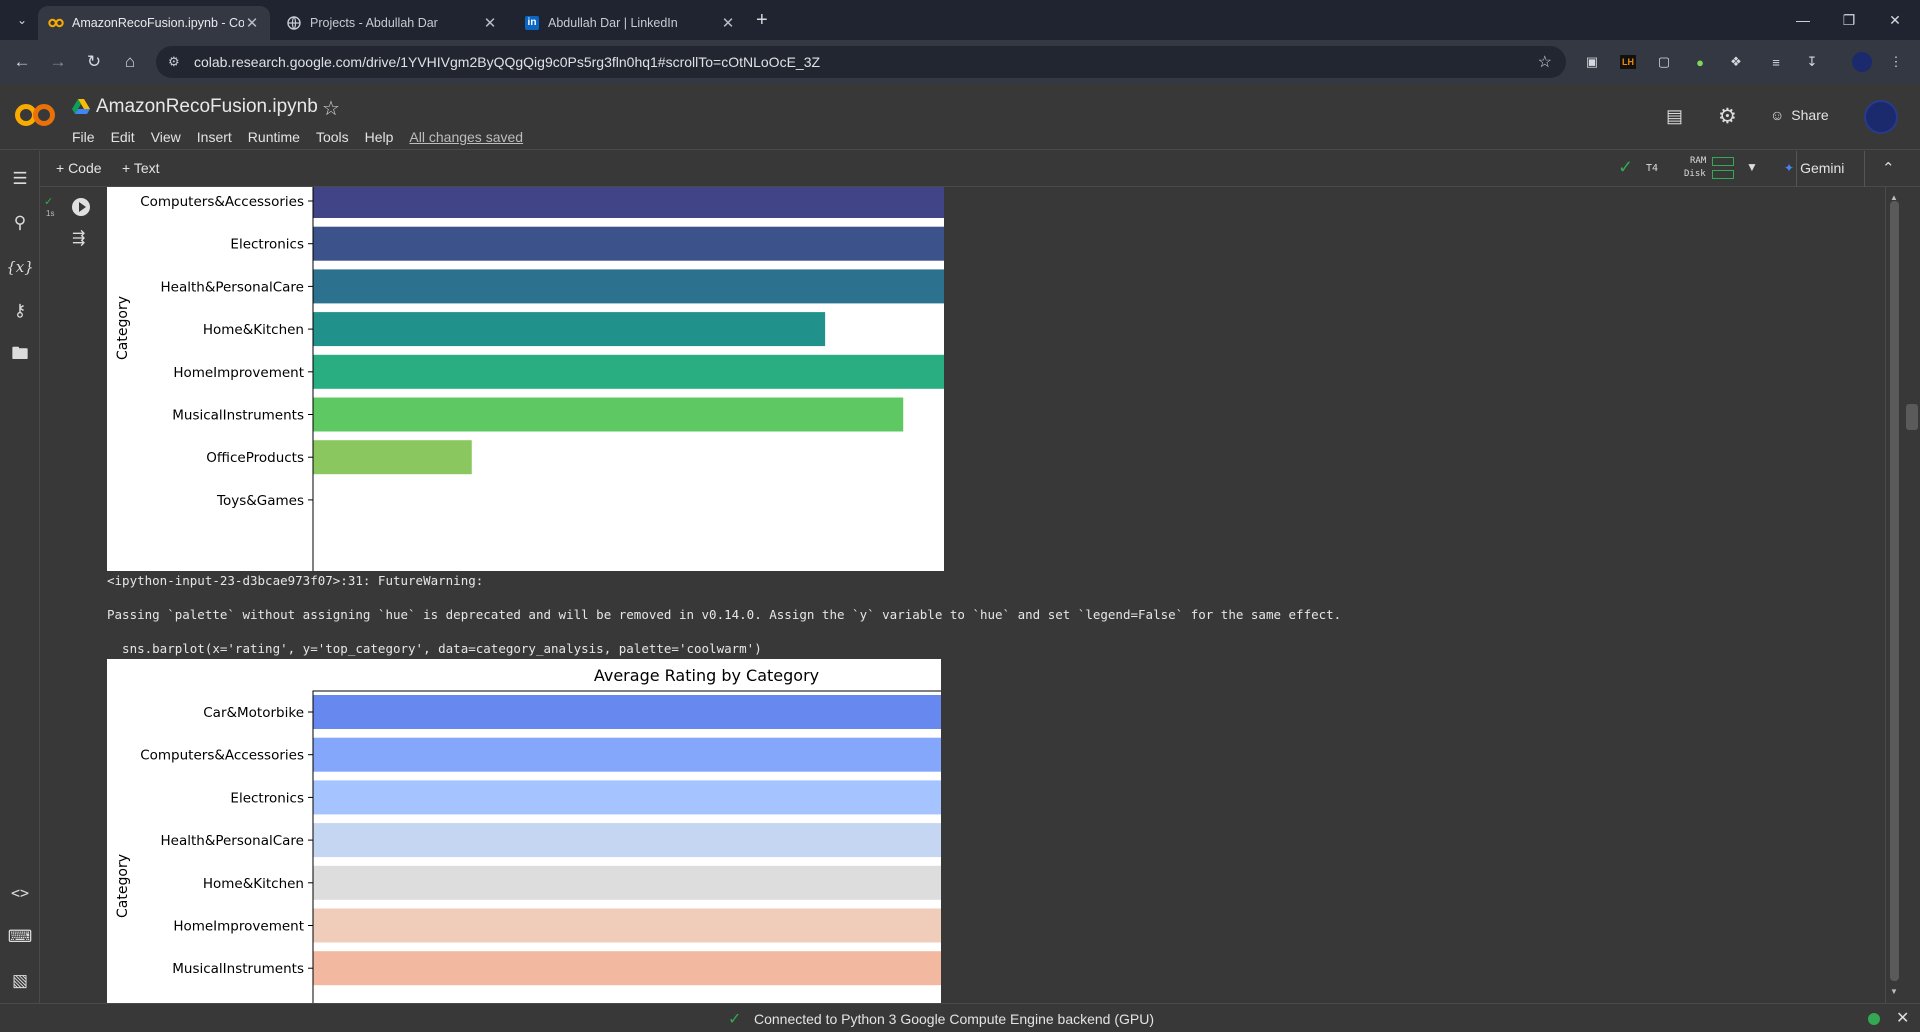  I want to click on table-of-contents-icon: ☰, so click(20, 179).